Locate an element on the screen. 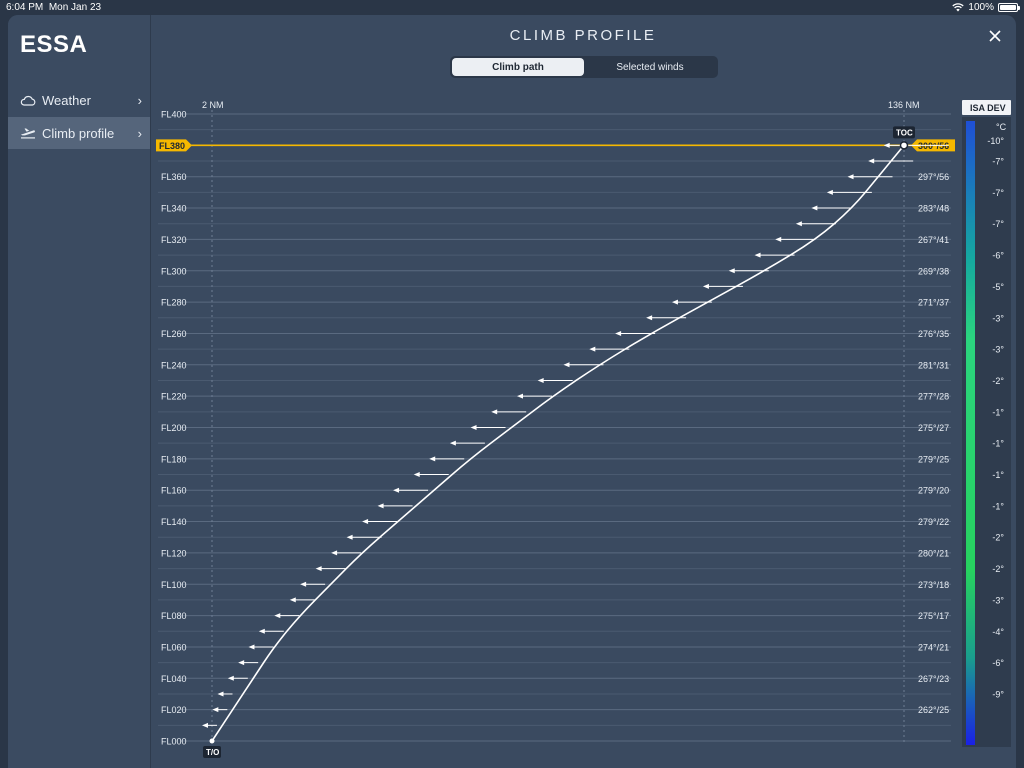 The height and width of the screenshot is (768, 1024). wind-value-label: 275°/17 is located at coordinates (933, 616).